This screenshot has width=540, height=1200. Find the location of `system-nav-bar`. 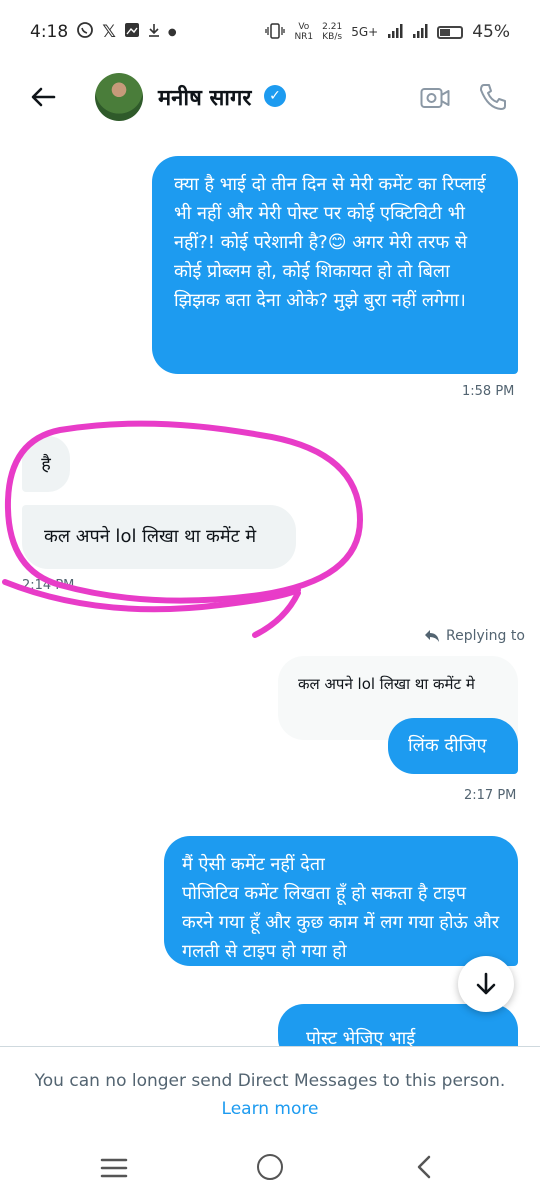

system-nav-bar is located at coordinates (270, 1167).